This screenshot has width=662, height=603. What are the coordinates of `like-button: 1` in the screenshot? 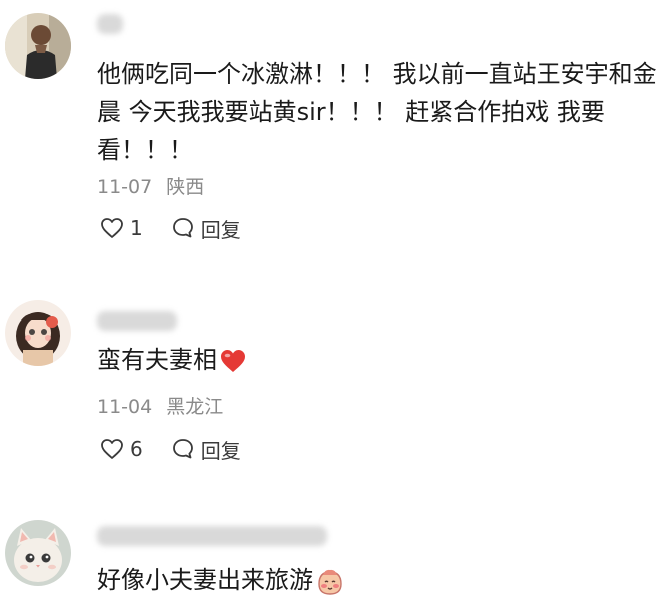 It's located at (121, 228).